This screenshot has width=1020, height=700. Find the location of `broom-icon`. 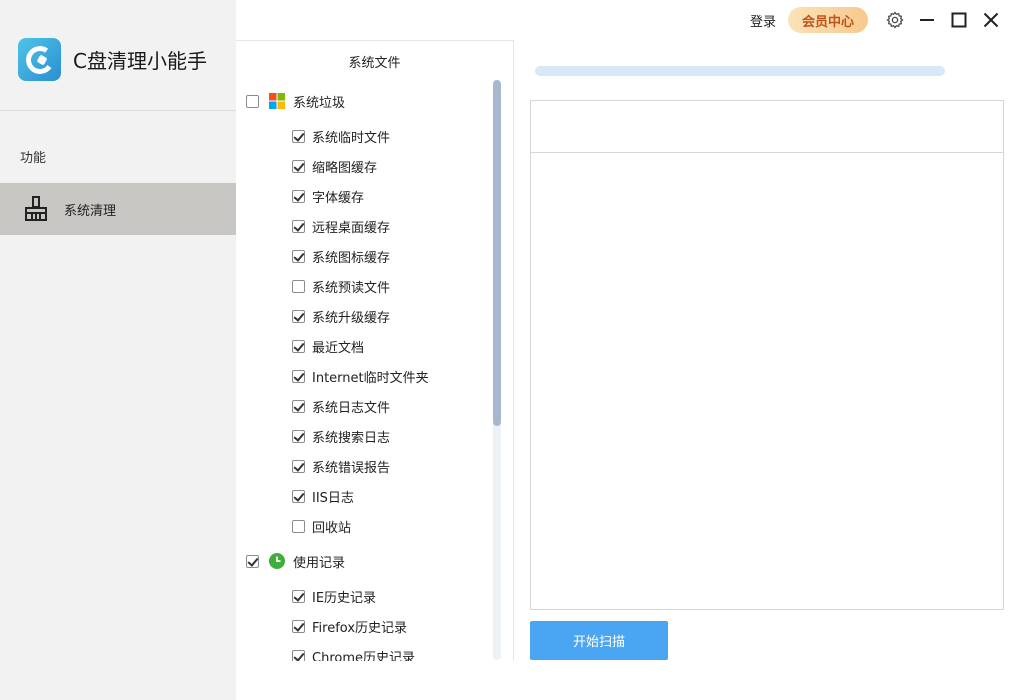

broom-icon is located at coordinates (36, 208).